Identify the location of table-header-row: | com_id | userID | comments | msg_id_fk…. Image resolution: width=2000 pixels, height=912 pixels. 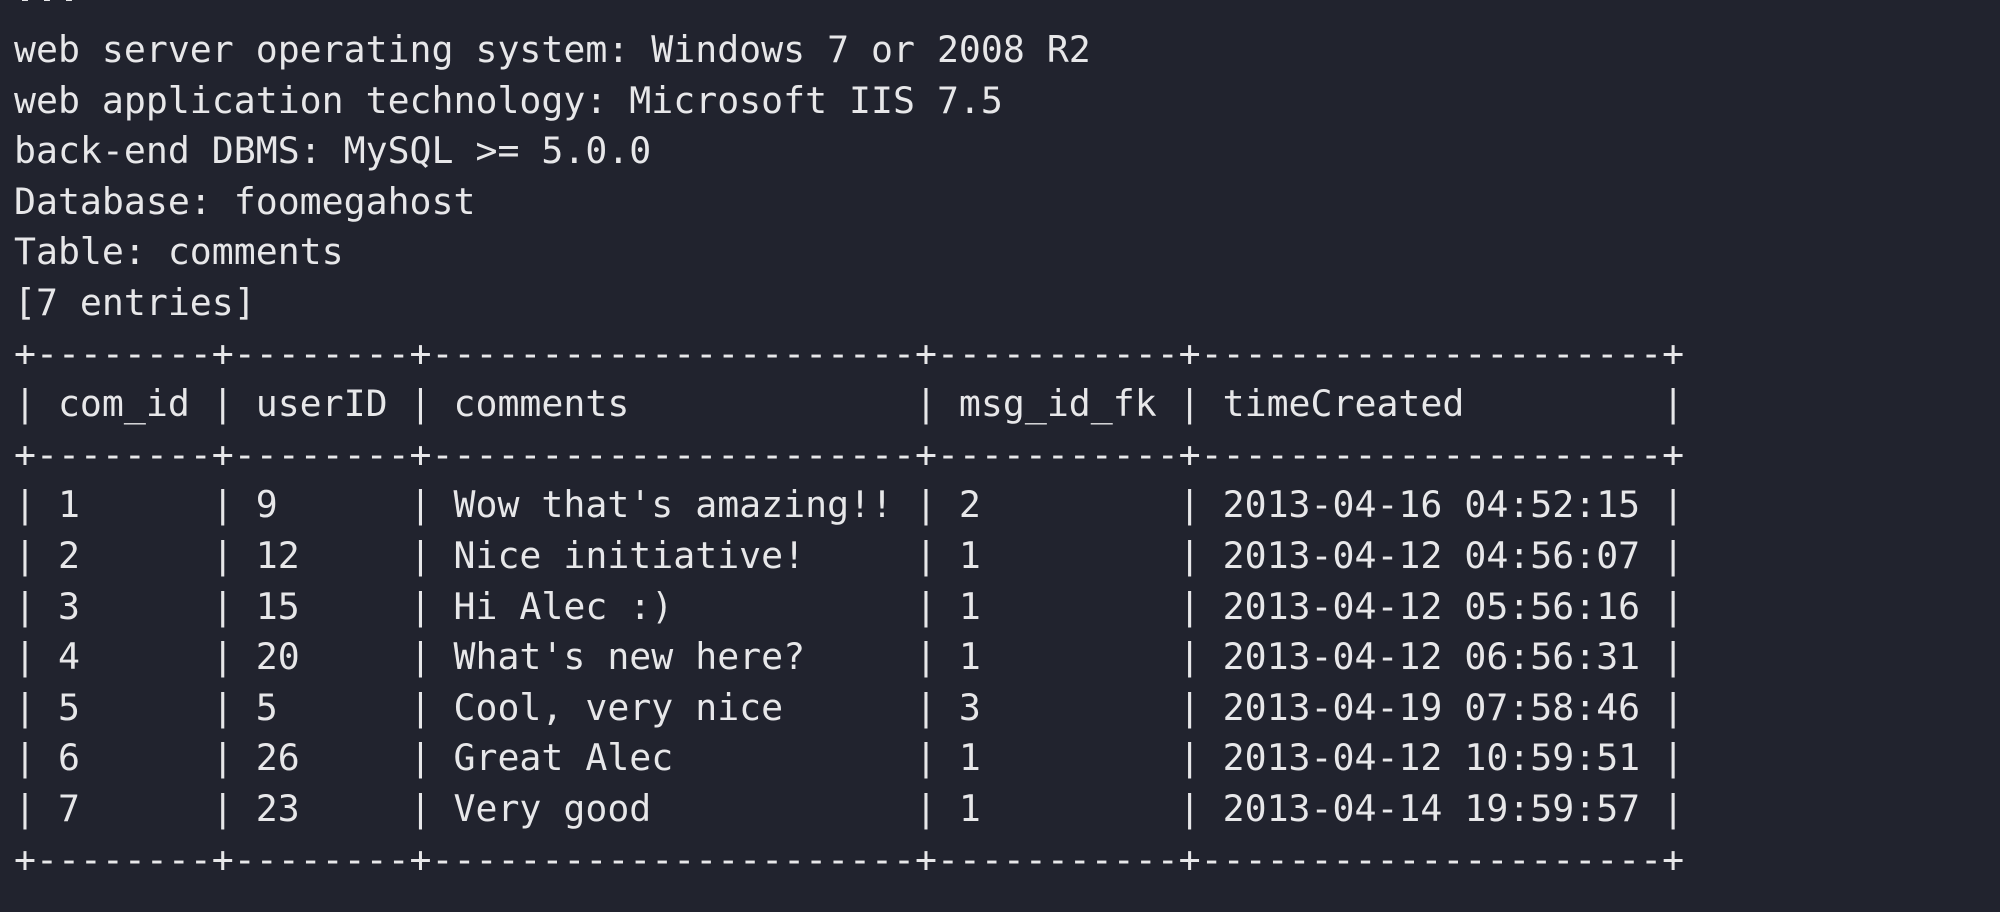
(849, 404).